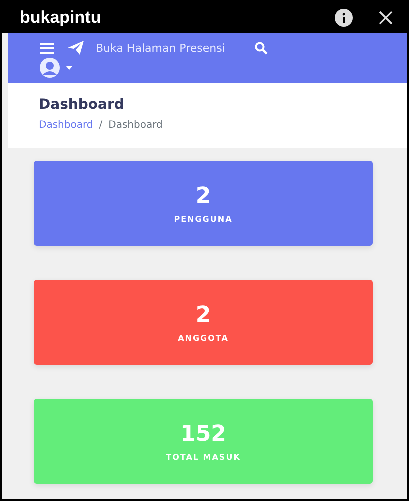  Describe the element at coordinates (344, 17) in the screenshot. I see `info-icon` at that location.